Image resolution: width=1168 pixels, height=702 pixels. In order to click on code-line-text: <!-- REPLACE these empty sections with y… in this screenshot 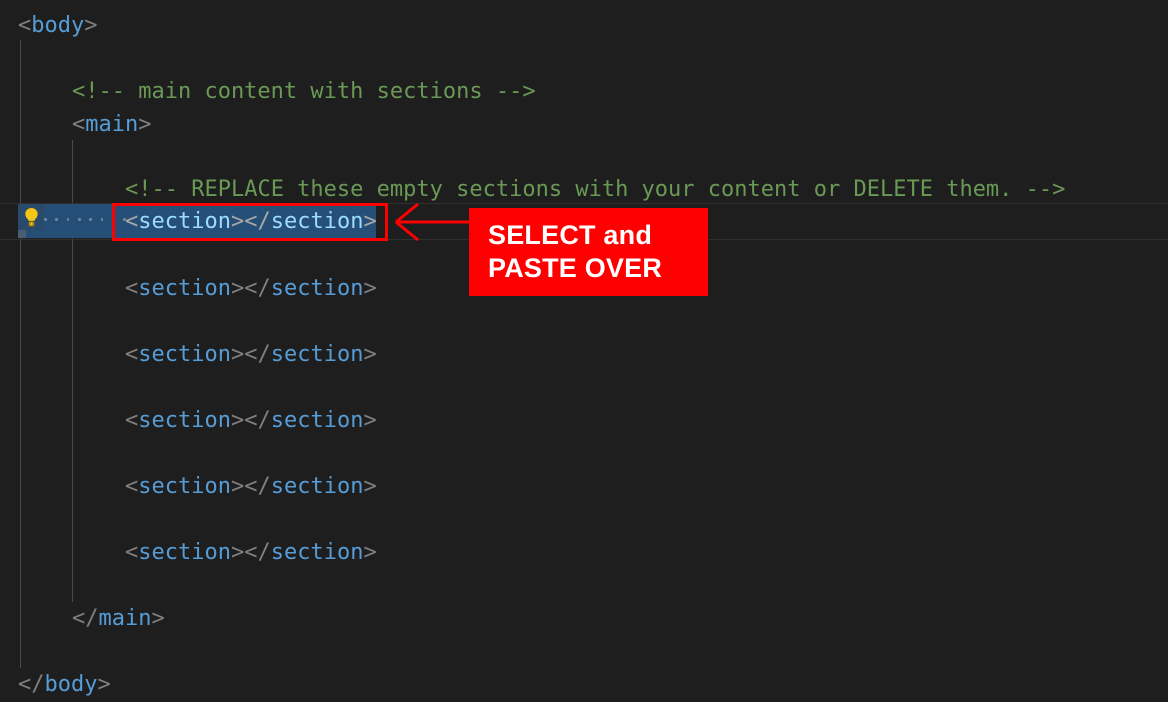, I will do `click(595, 189)`.